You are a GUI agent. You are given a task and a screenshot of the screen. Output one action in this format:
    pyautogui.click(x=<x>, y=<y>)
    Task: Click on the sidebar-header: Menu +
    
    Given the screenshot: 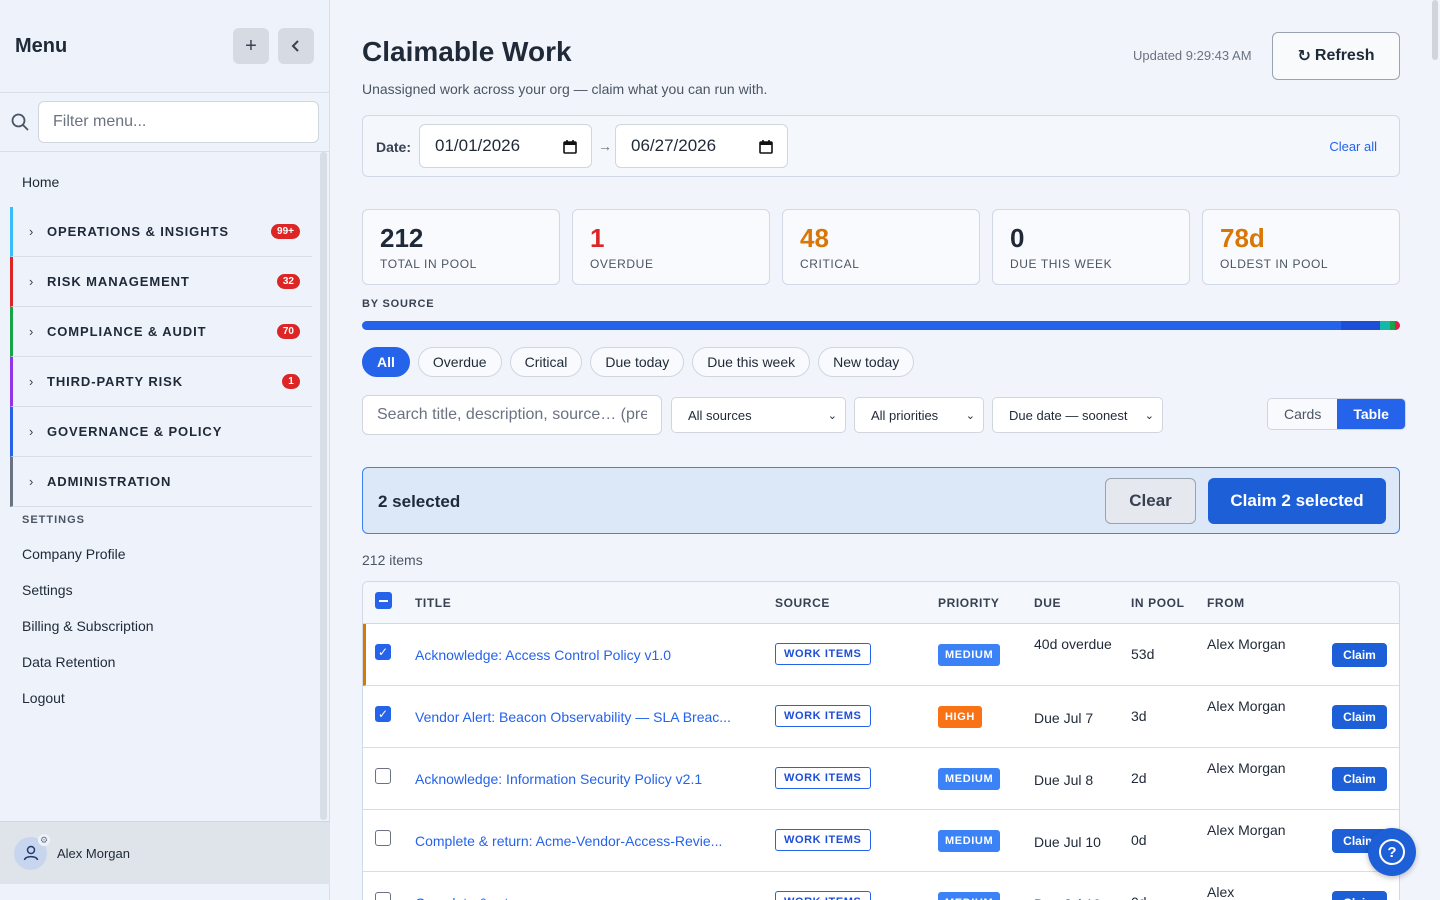 What is the action you would take?
    pyautogui.click(x=164, y=46)
    